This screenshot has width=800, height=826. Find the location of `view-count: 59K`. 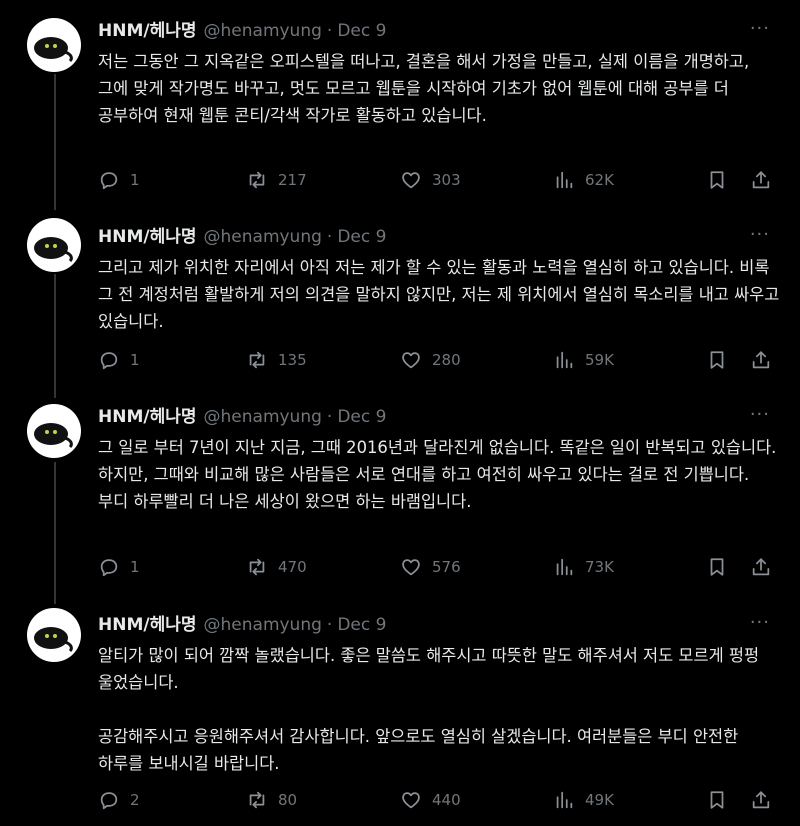

view-count: 59K is located at coordinates (599, 360).